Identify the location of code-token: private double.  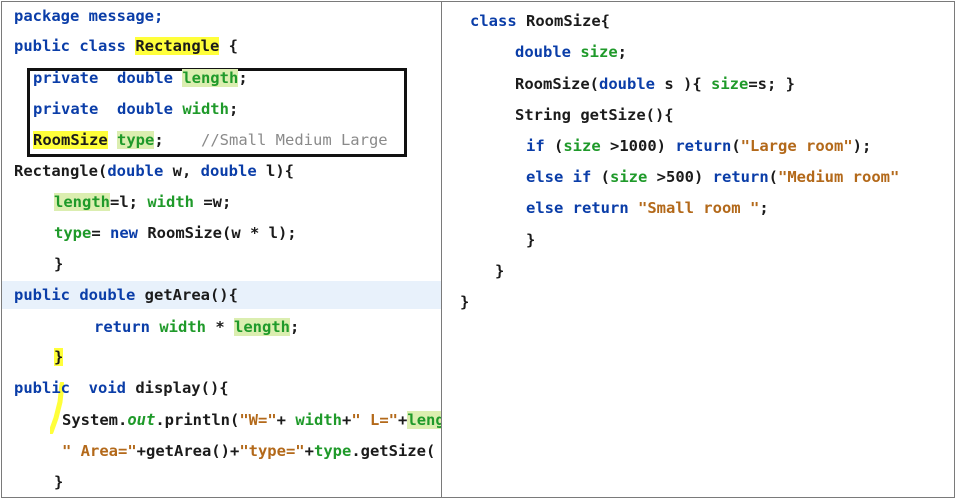
(108, 109).